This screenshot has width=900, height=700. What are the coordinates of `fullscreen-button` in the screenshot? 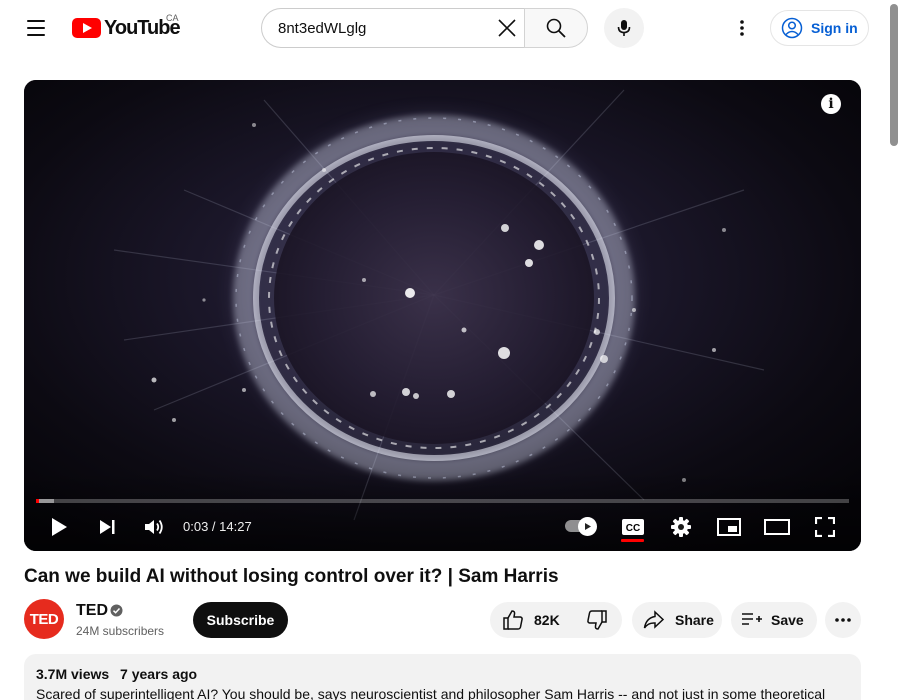 It's located at (825, 527).